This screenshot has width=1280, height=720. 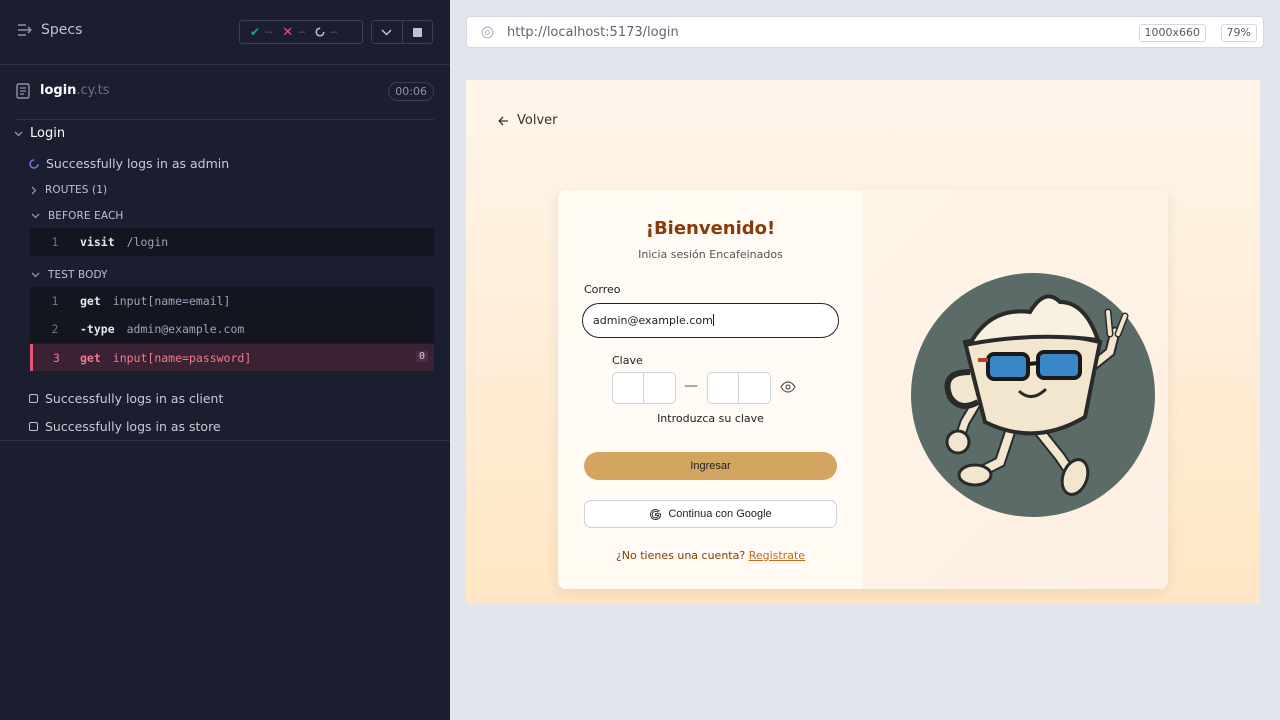 I want to click on menu-collapse-icon, so click(x=25, y=30).